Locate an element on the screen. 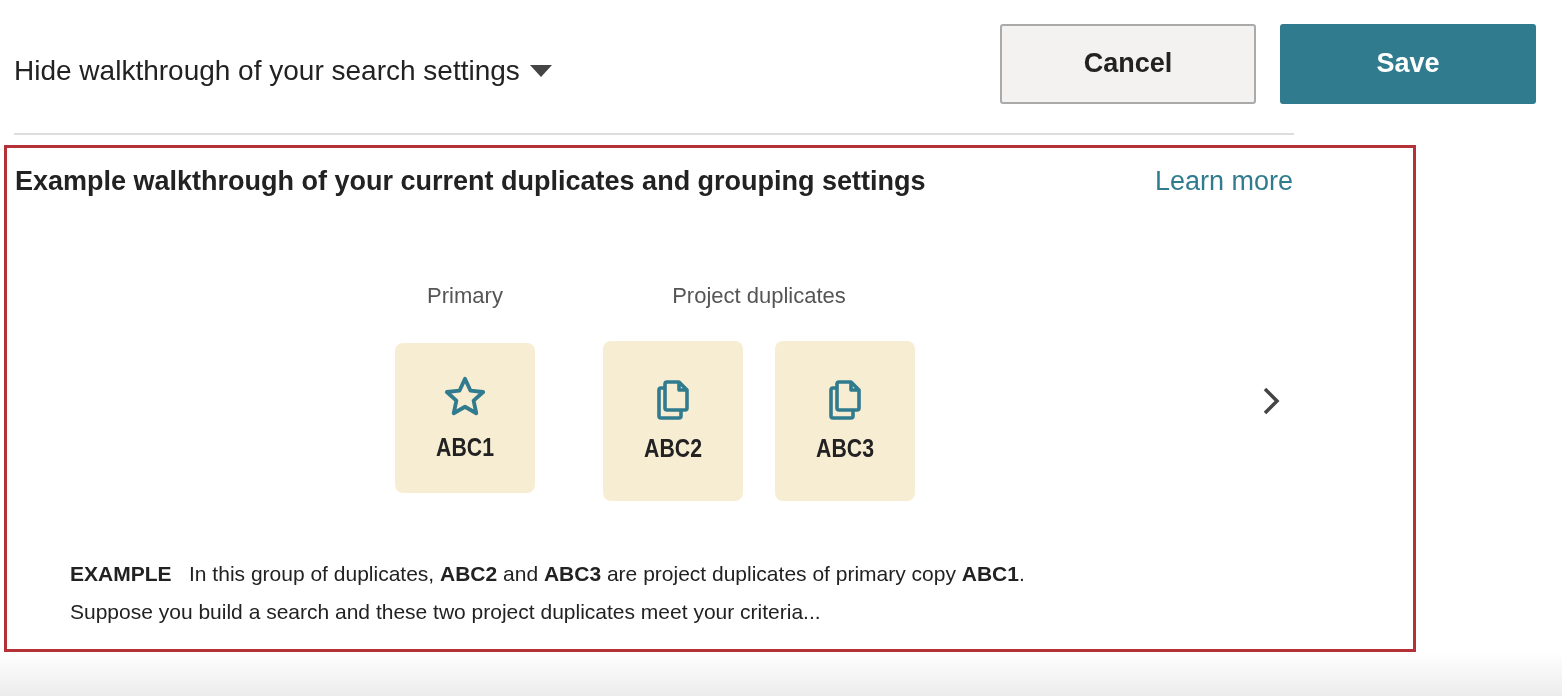 The width and height of the screenshot is (1562, 696). walkthrough-toggle: Hide walkthrough of your search settings is located at coordinates (283, 70).